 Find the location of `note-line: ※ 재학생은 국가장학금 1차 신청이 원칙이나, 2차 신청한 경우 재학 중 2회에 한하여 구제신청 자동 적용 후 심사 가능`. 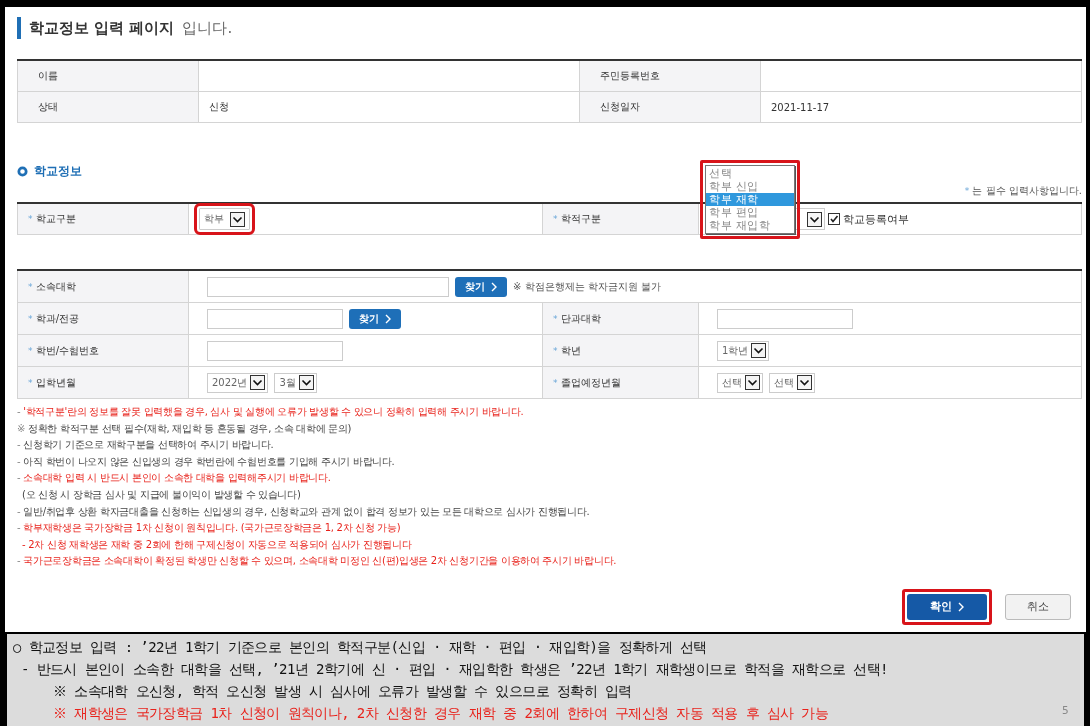

note-line: ※ 재학생은 국가장학금 1차 신청이 원칙이나, 2차 신청한 경우 재학 중 2회에 한하여 구제신청 자동 적용 후 심사 가능 is located at coordinates (441, 713).